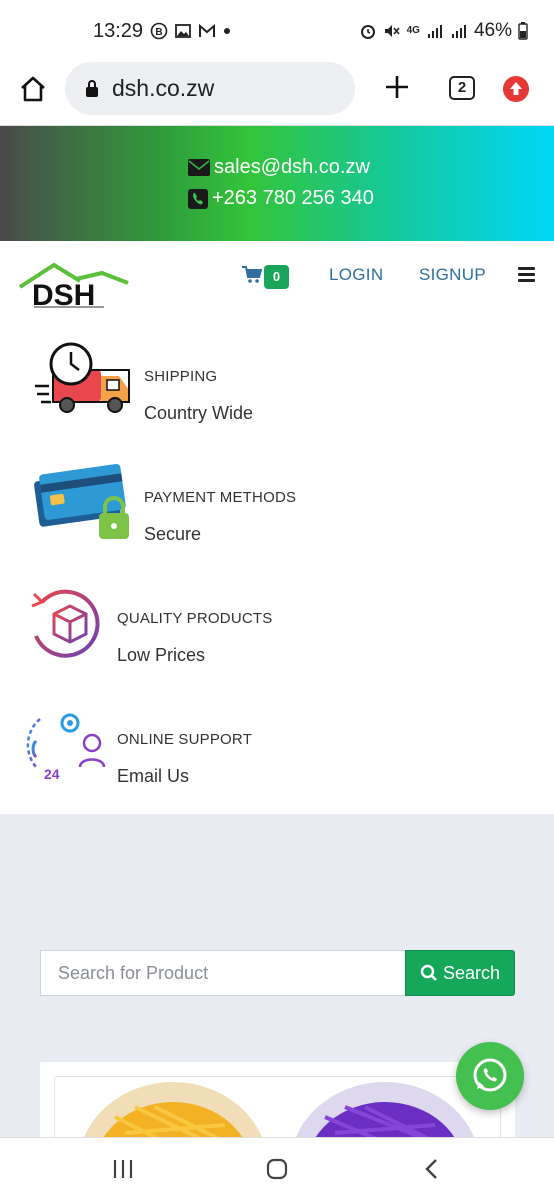 This screenshot has width=554, height=1200. I want to click on svg-text: B, so click(158, 32).